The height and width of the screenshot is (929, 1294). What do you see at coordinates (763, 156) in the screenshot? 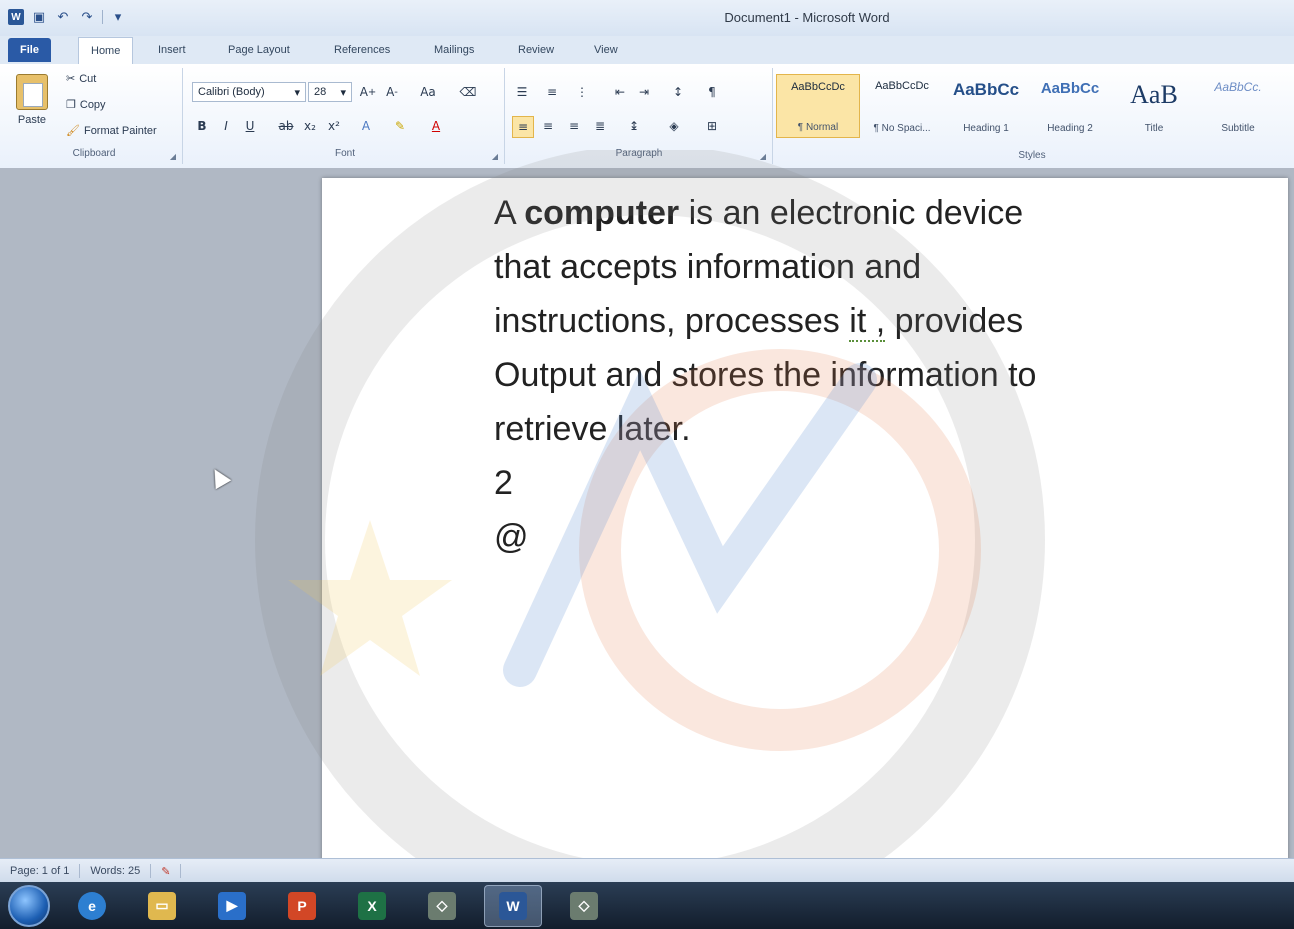
I see `paragraph-launcher-icon: ◢` at bounding box center [763, 156].